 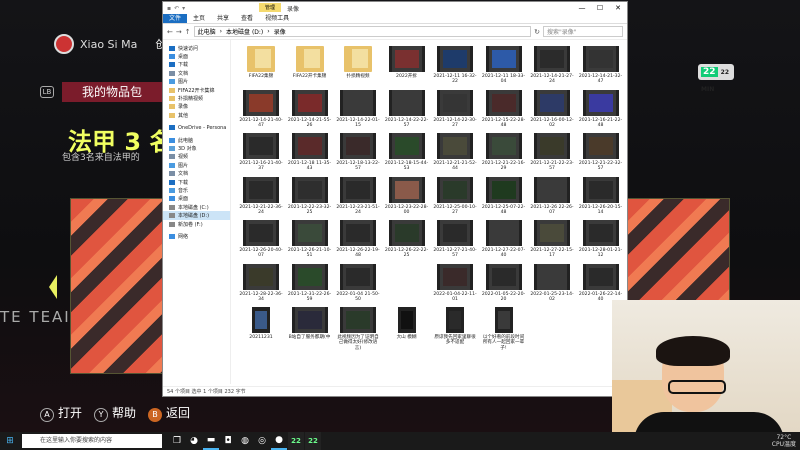 I want to click on file-item: 2021-12-25-00-10-27, so click(x=455, y=197).